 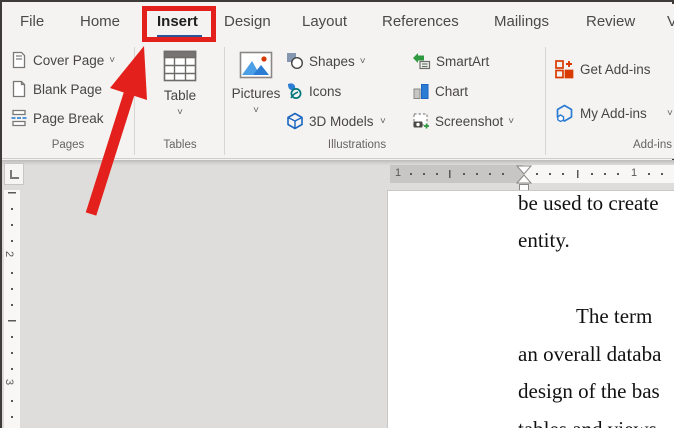 What do you see at coordinates (615, 69) in the screenshot?
I see `get-addins-label: Get Add-ins` at bounding box center [615, 69].